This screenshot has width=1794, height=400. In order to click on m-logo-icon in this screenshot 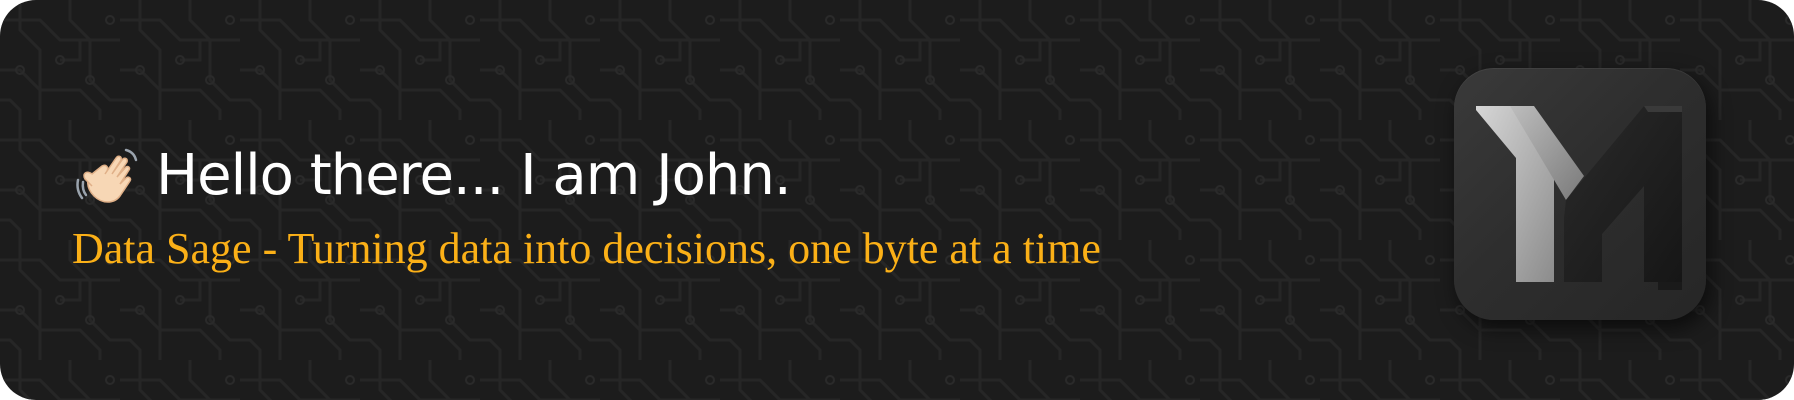, I will do `click(1579, 198)`.